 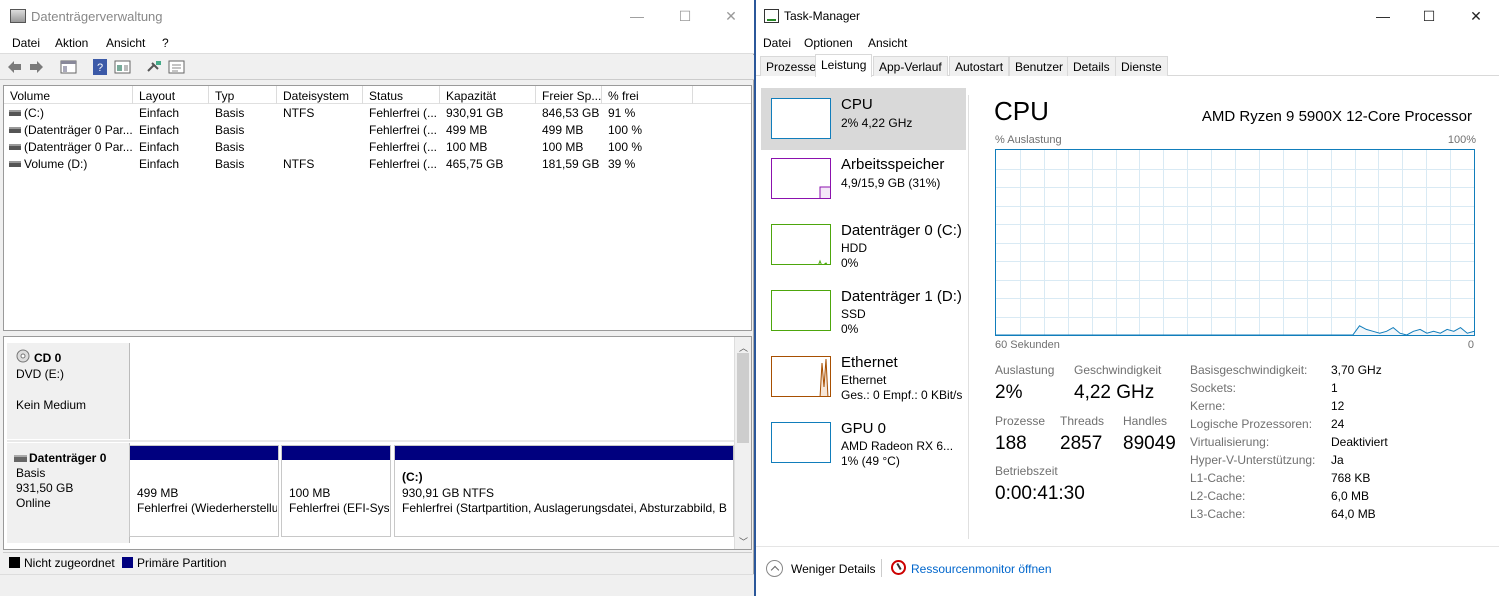 I want to click on tab-dienste: Dienste, so click(x=1141, y=66).